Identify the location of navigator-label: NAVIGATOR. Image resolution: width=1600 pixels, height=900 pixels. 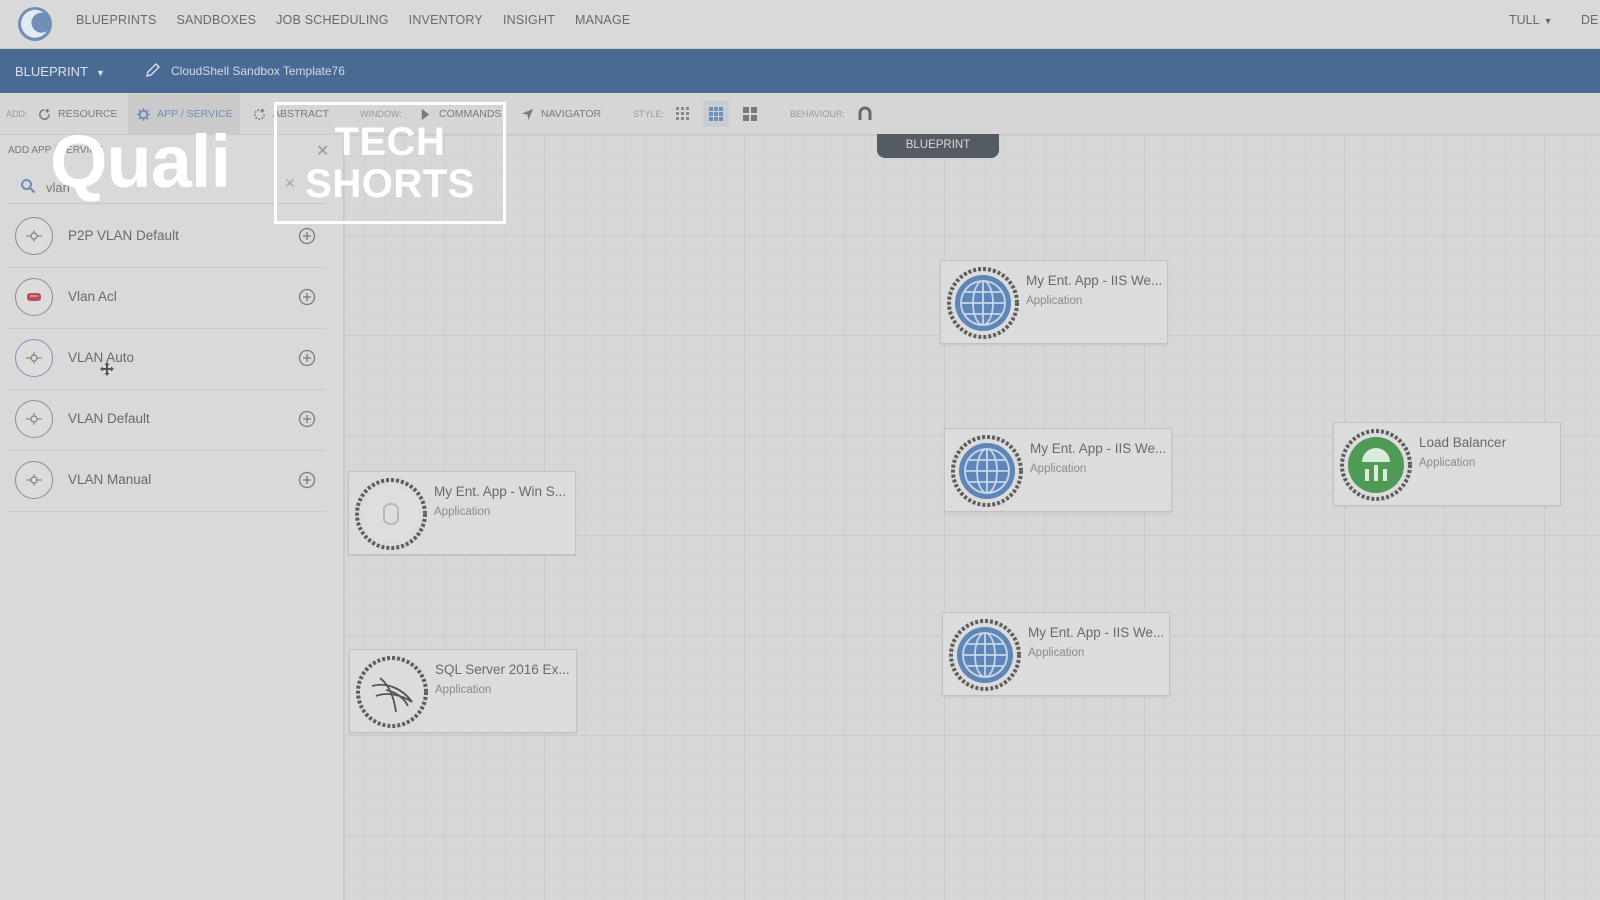
(571, 114).